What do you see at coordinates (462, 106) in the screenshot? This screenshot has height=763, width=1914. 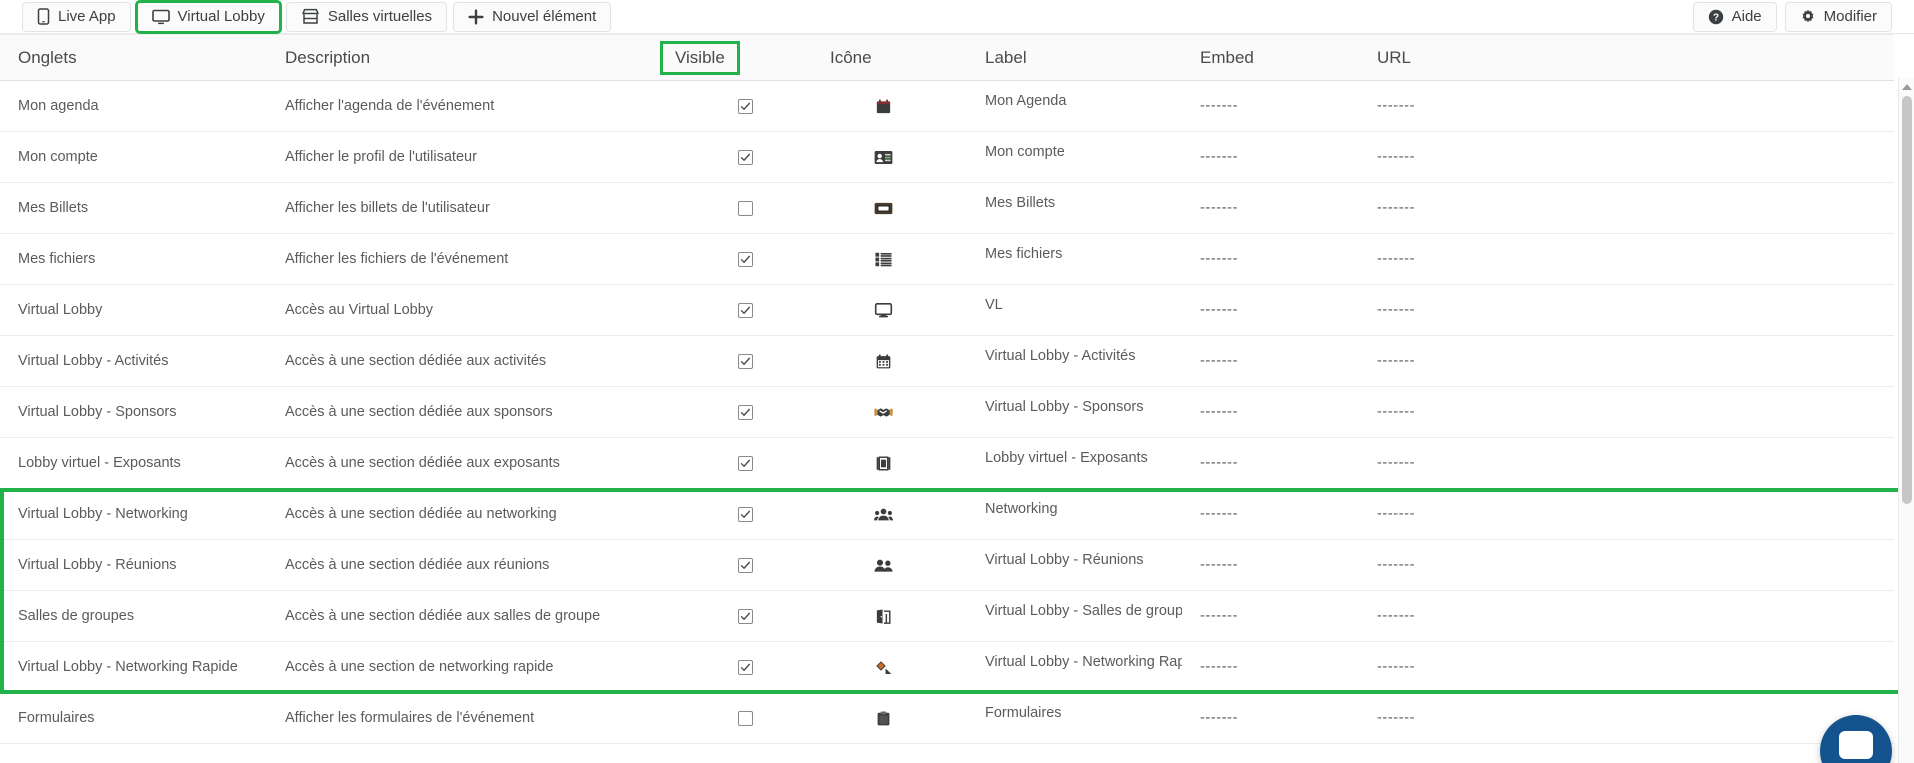 I see `cell-description: Afficher l'agenda de l'événement` at bounding box center [462, 106].